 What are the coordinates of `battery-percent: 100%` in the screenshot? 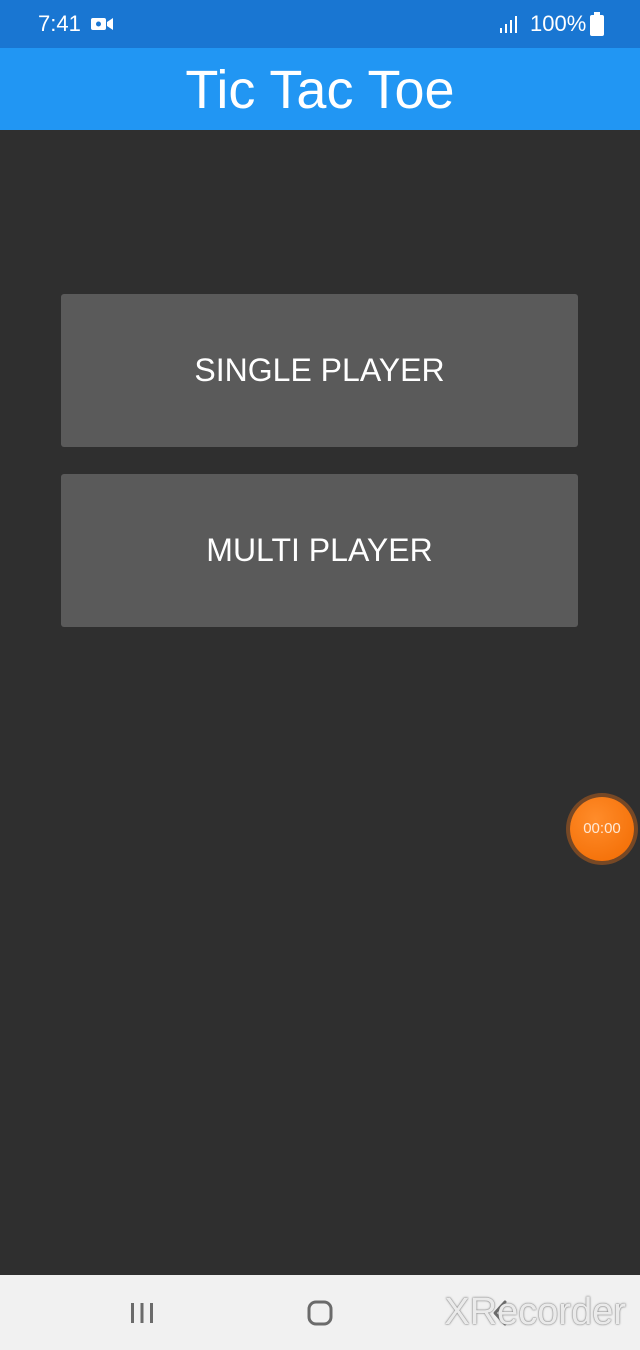 It's located at (558, 23).